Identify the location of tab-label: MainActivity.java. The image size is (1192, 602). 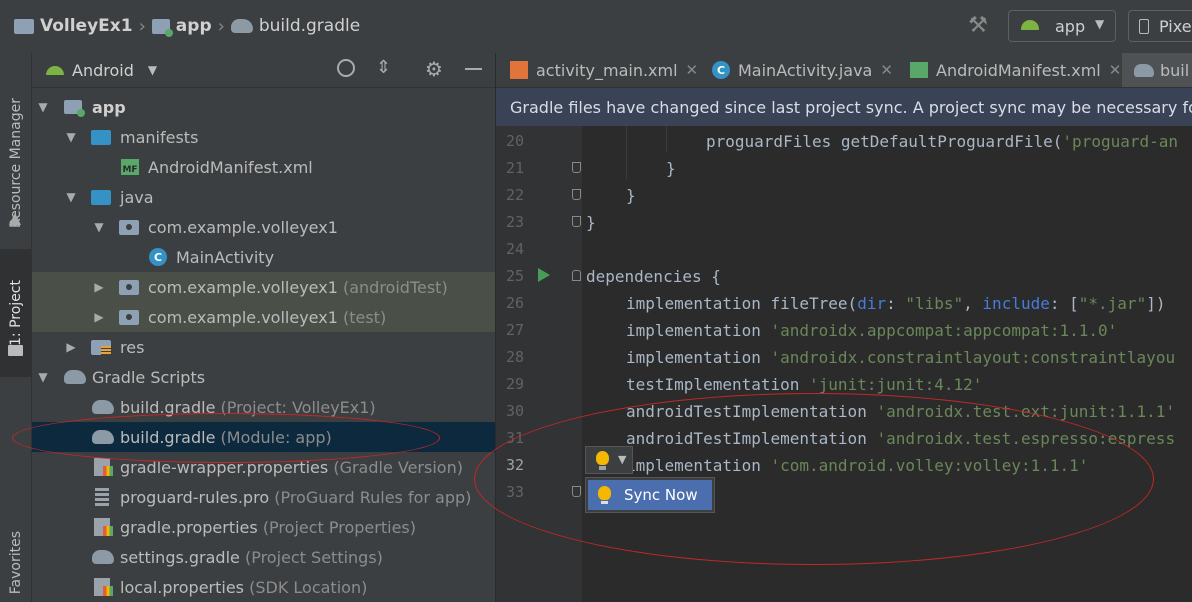
(805, 70).